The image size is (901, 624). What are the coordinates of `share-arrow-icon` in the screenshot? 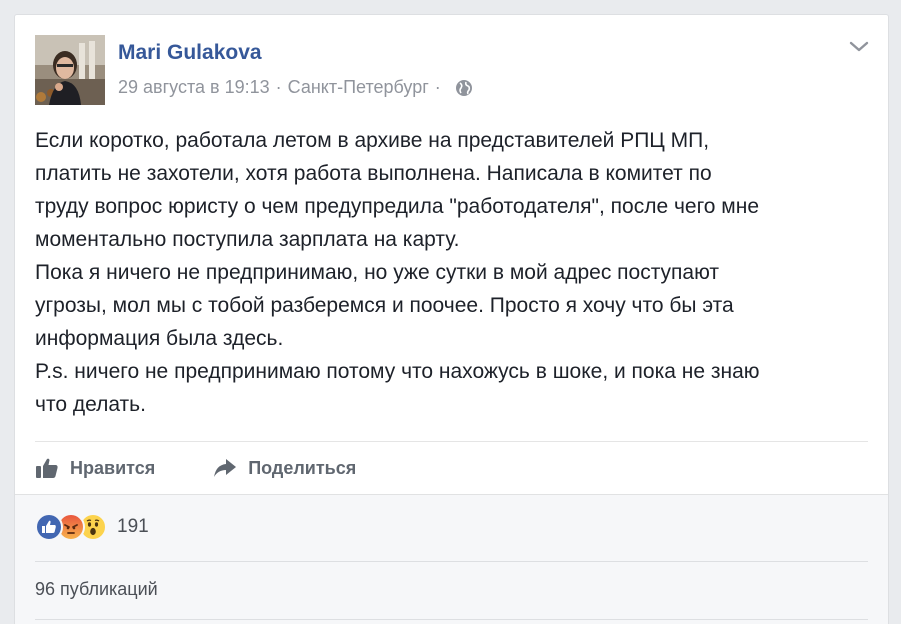 It's located at (225, 468).